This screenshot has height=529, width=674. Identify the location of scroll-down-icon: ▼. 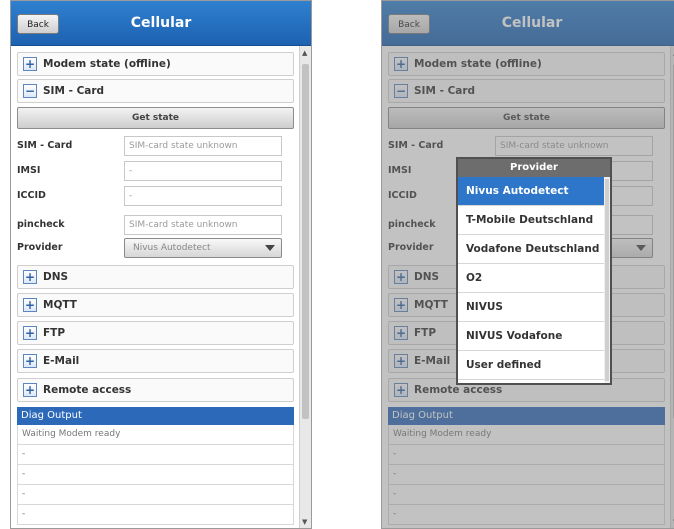
(304, 522).